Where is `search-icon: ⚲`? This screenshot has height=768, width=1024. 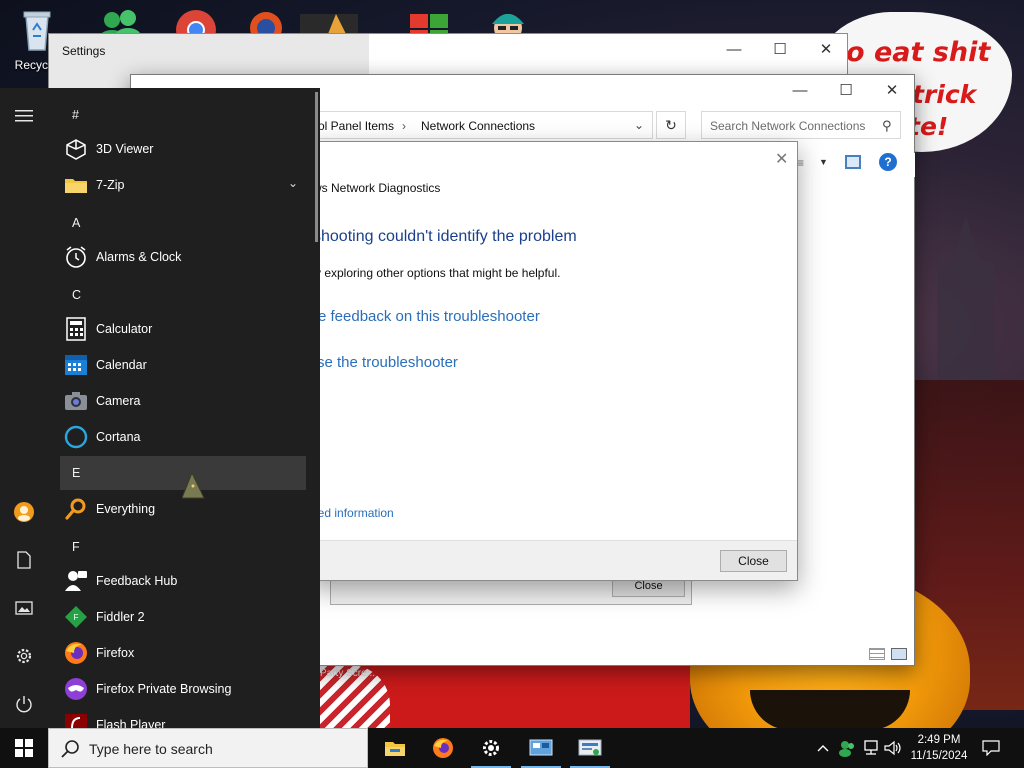
search-icon: ⚲ is located at coordinates (887, 125).